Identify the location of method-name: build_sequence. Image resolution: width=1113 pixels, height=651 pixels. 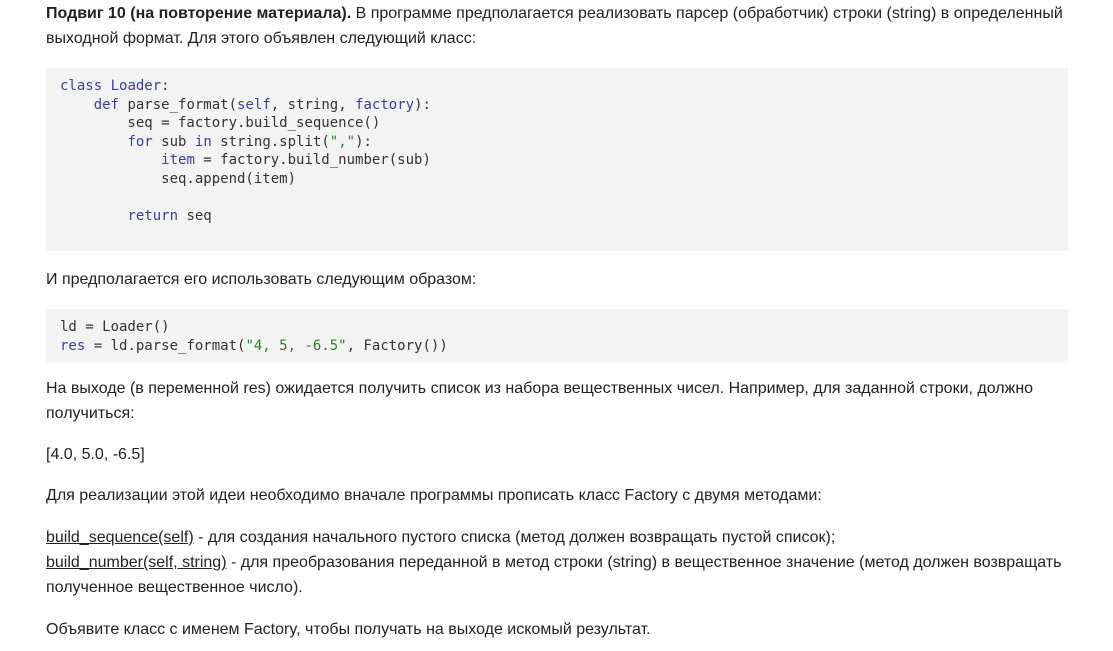
(102, 537).